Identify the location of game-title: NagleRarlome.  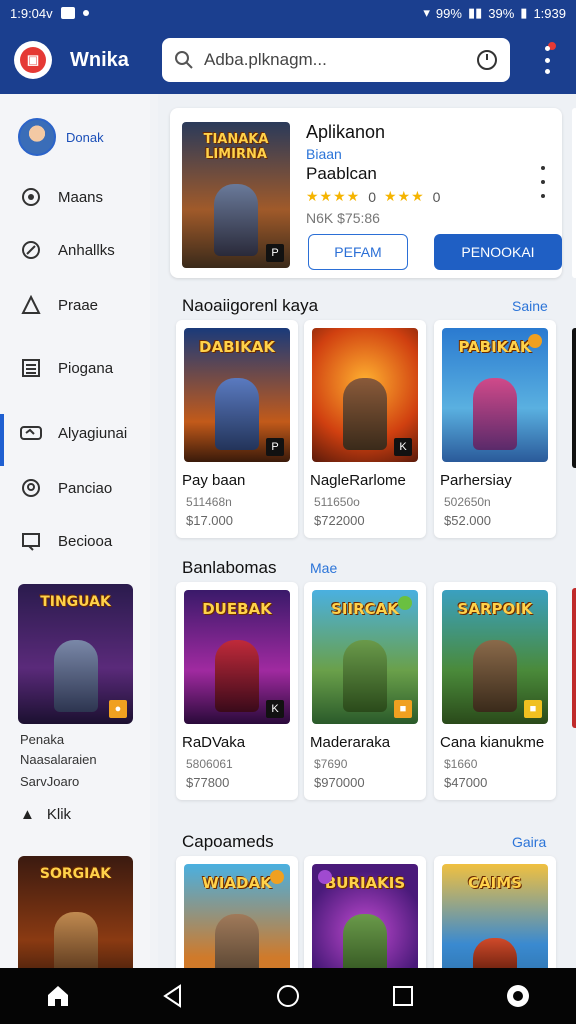
(358, 480).